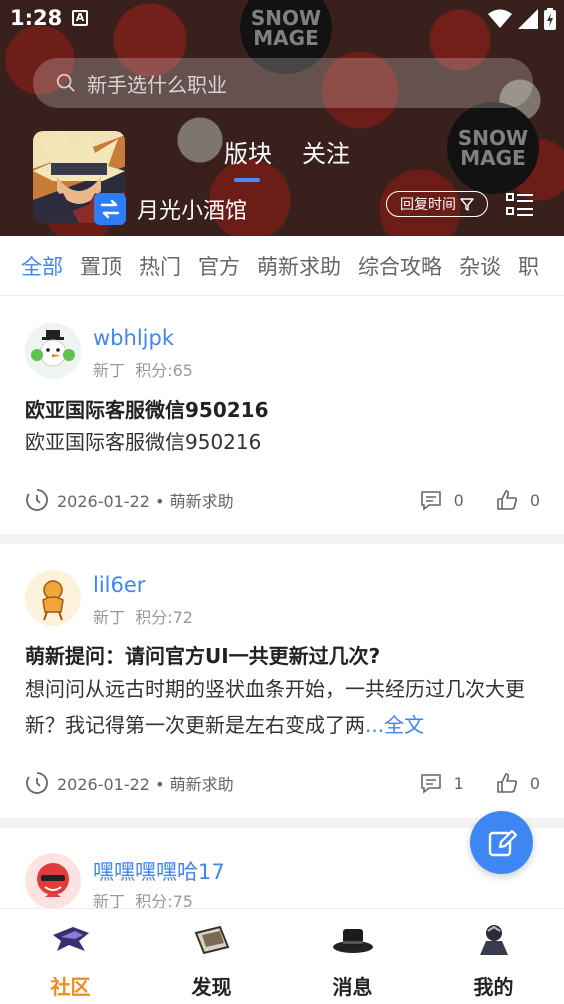 The image size is (564, 1004). I want to click on category-tabs: 全部 置顶 热门 官方 萌新求助 综合攻略 杂谈 职, so click(282, 266).